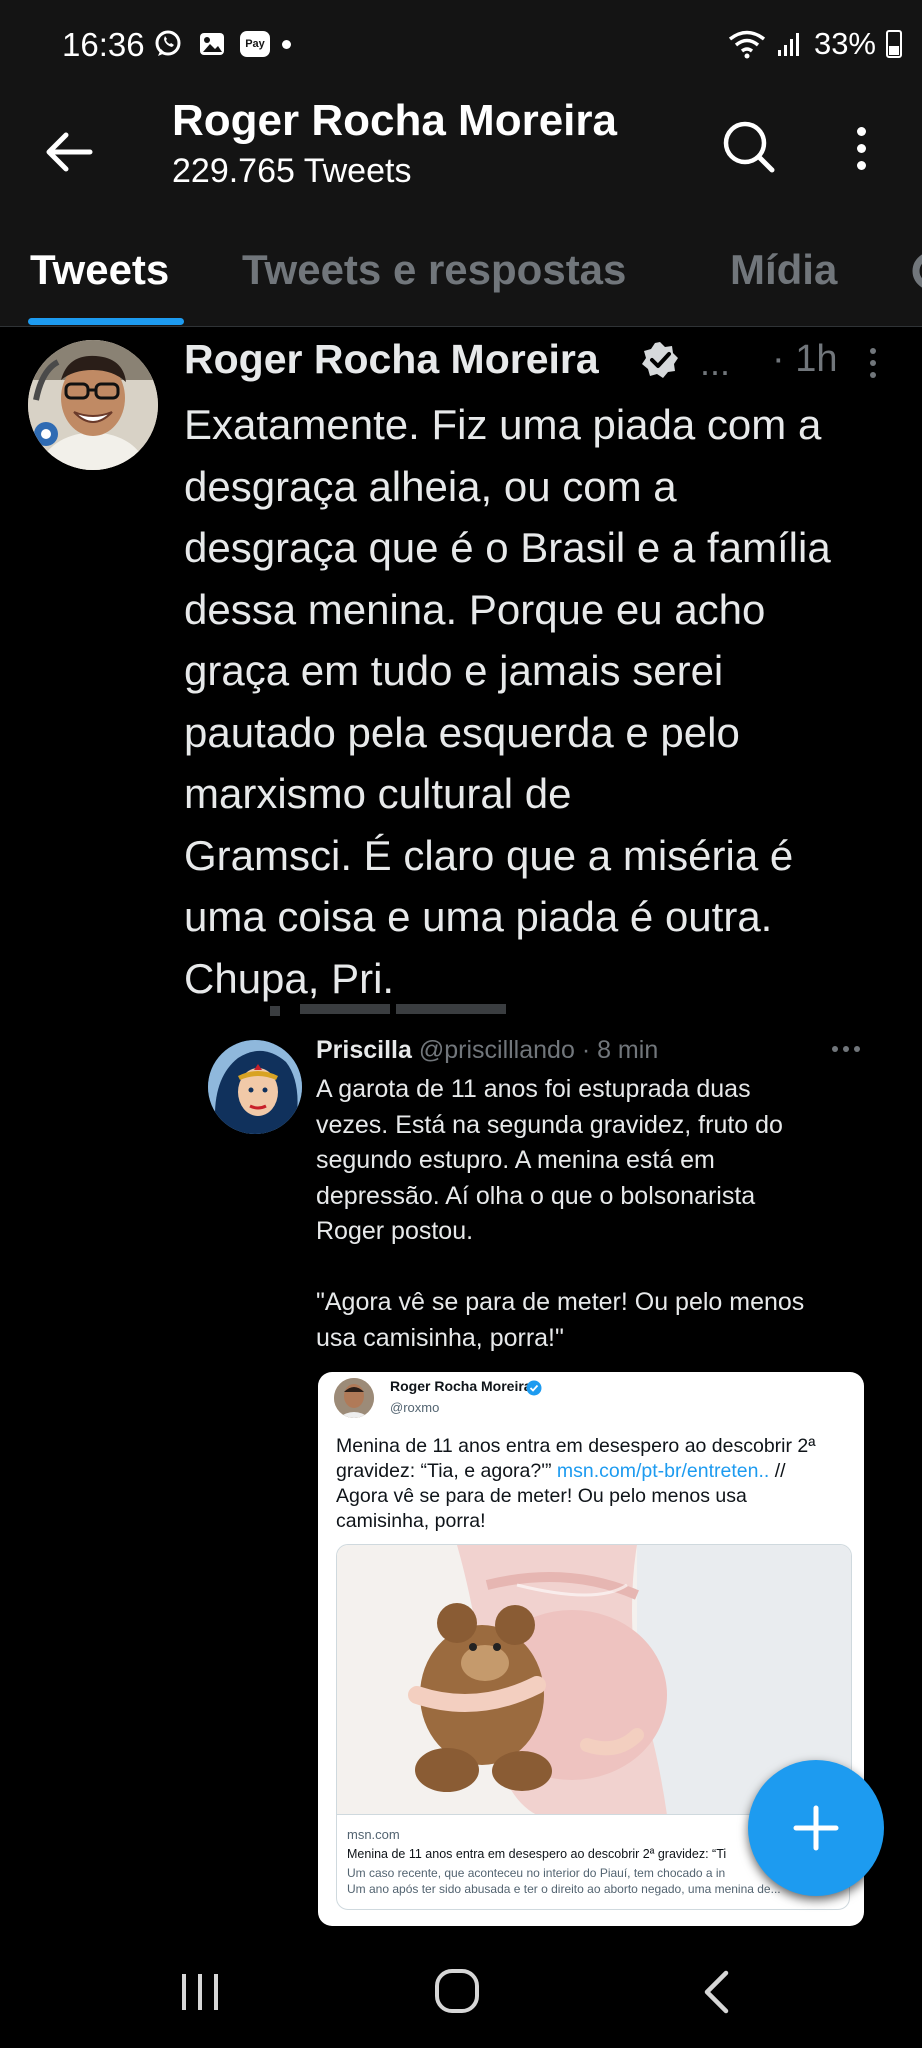  I want to click on chevron-left-icon, so click(716, 1992).